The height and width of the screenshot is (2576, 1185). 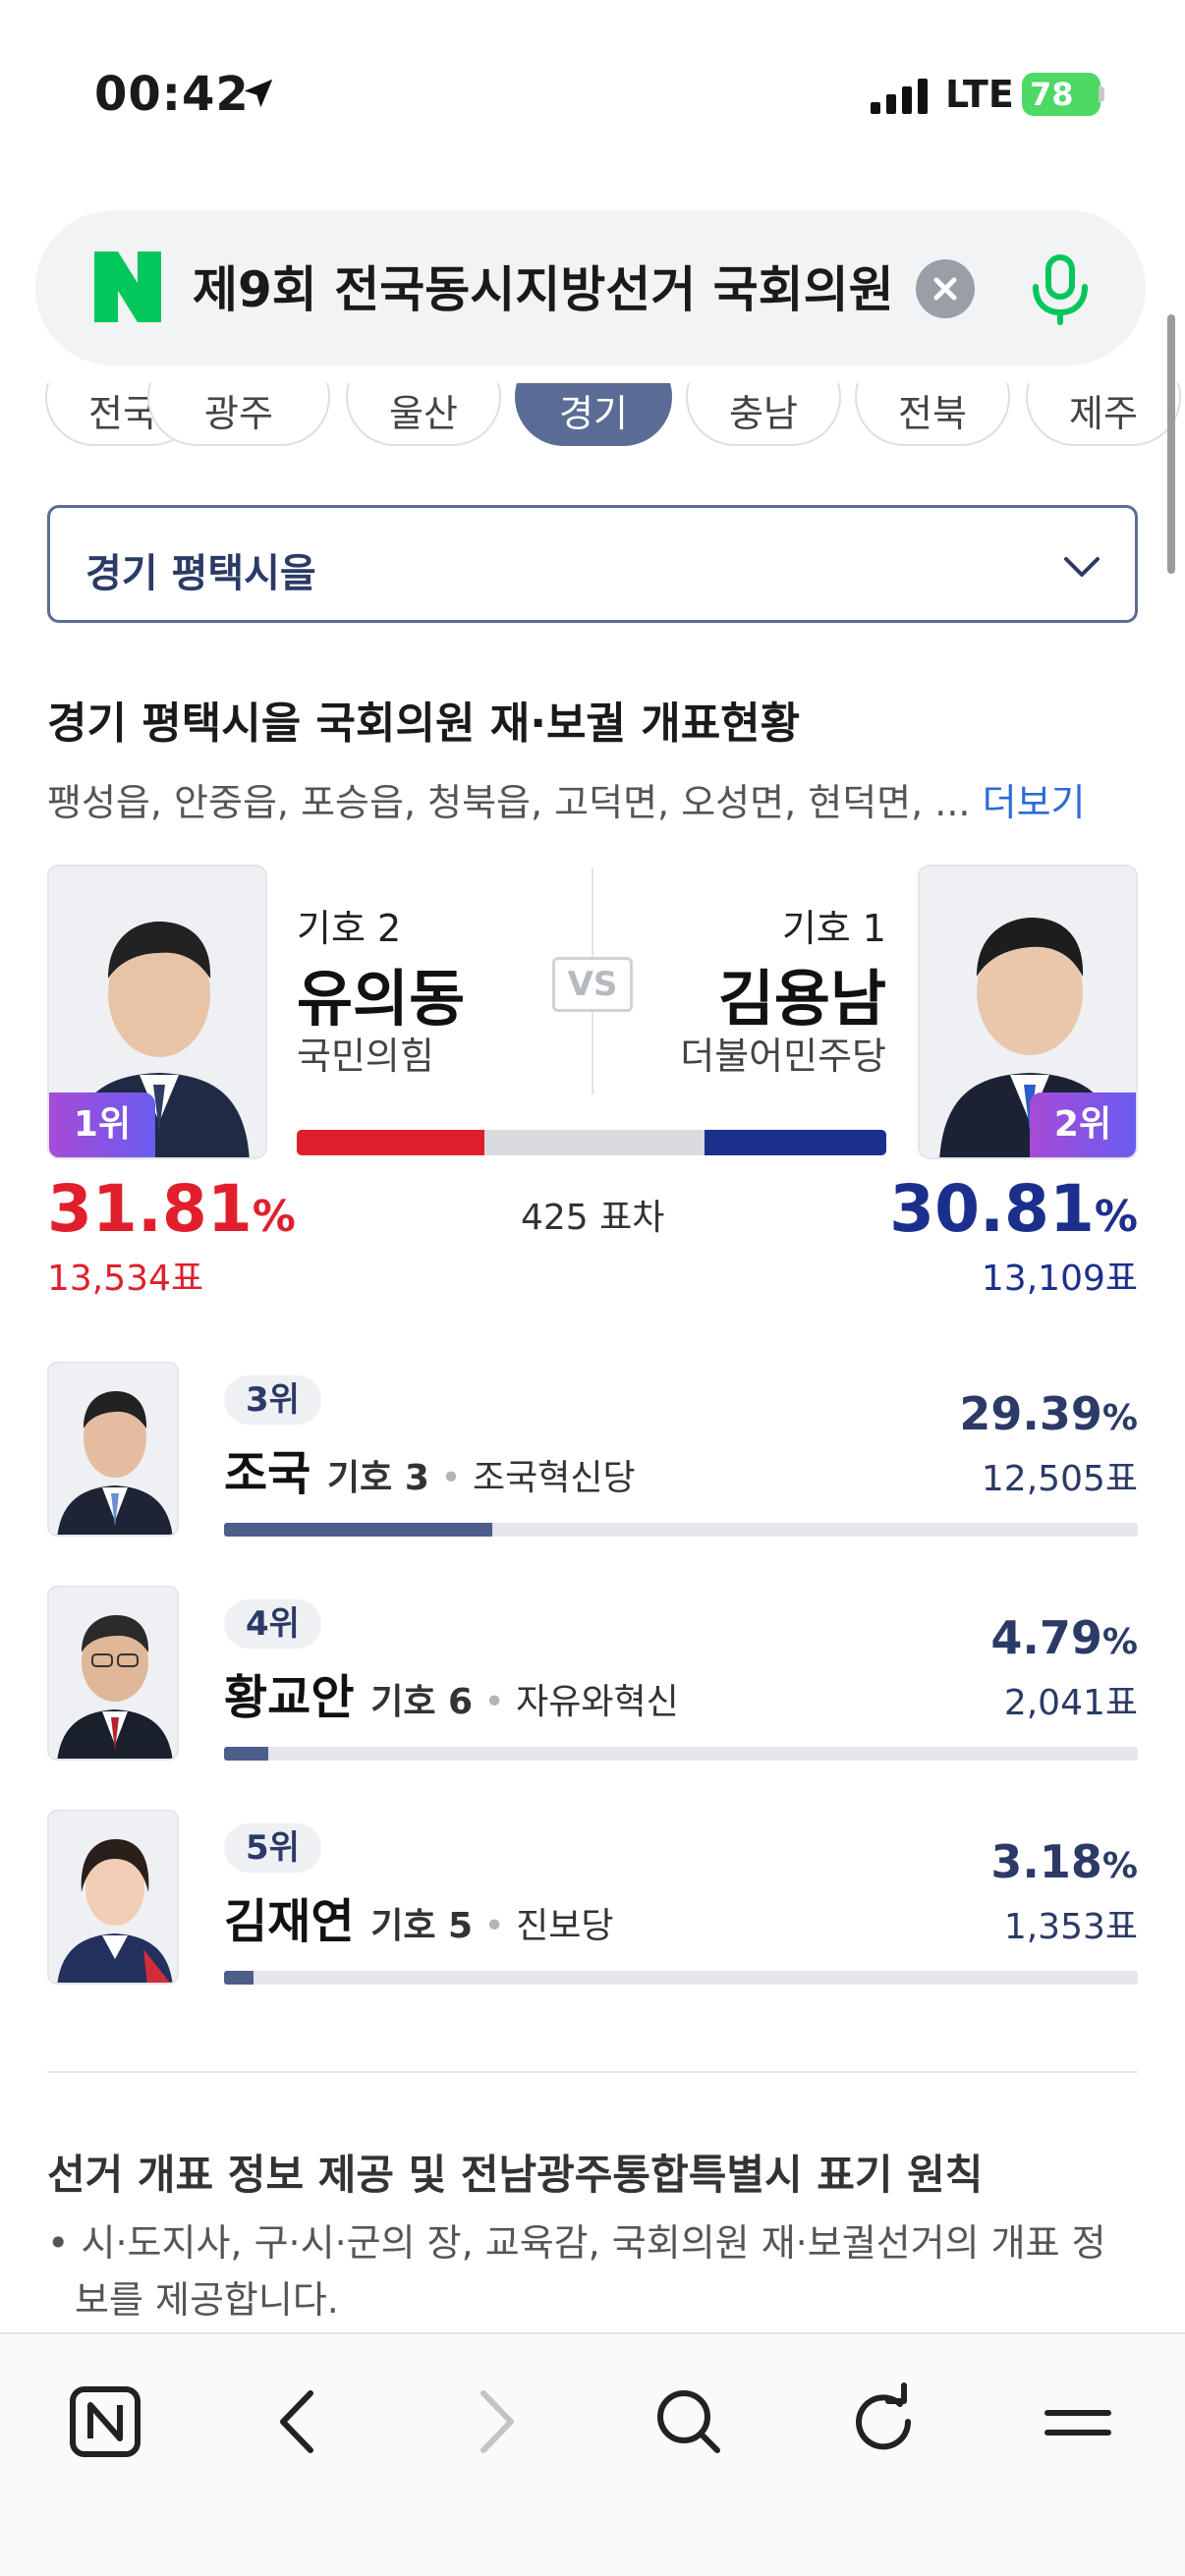 I want to click on section-title: 경기 평택시을 국회의원 재·보궐 개표현황, so click(x=424, y=724).